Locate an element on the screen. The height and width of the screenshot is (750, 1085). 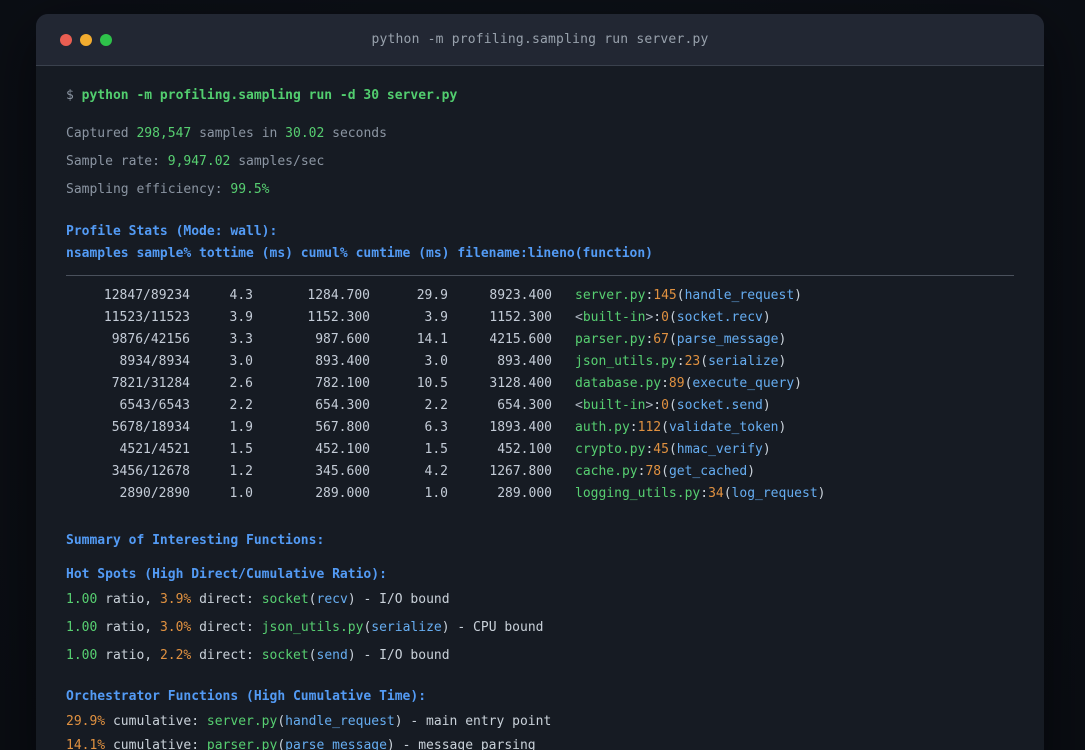
summary-heading: Summary of Interesting Functions: is located at coordinates (195, 540).